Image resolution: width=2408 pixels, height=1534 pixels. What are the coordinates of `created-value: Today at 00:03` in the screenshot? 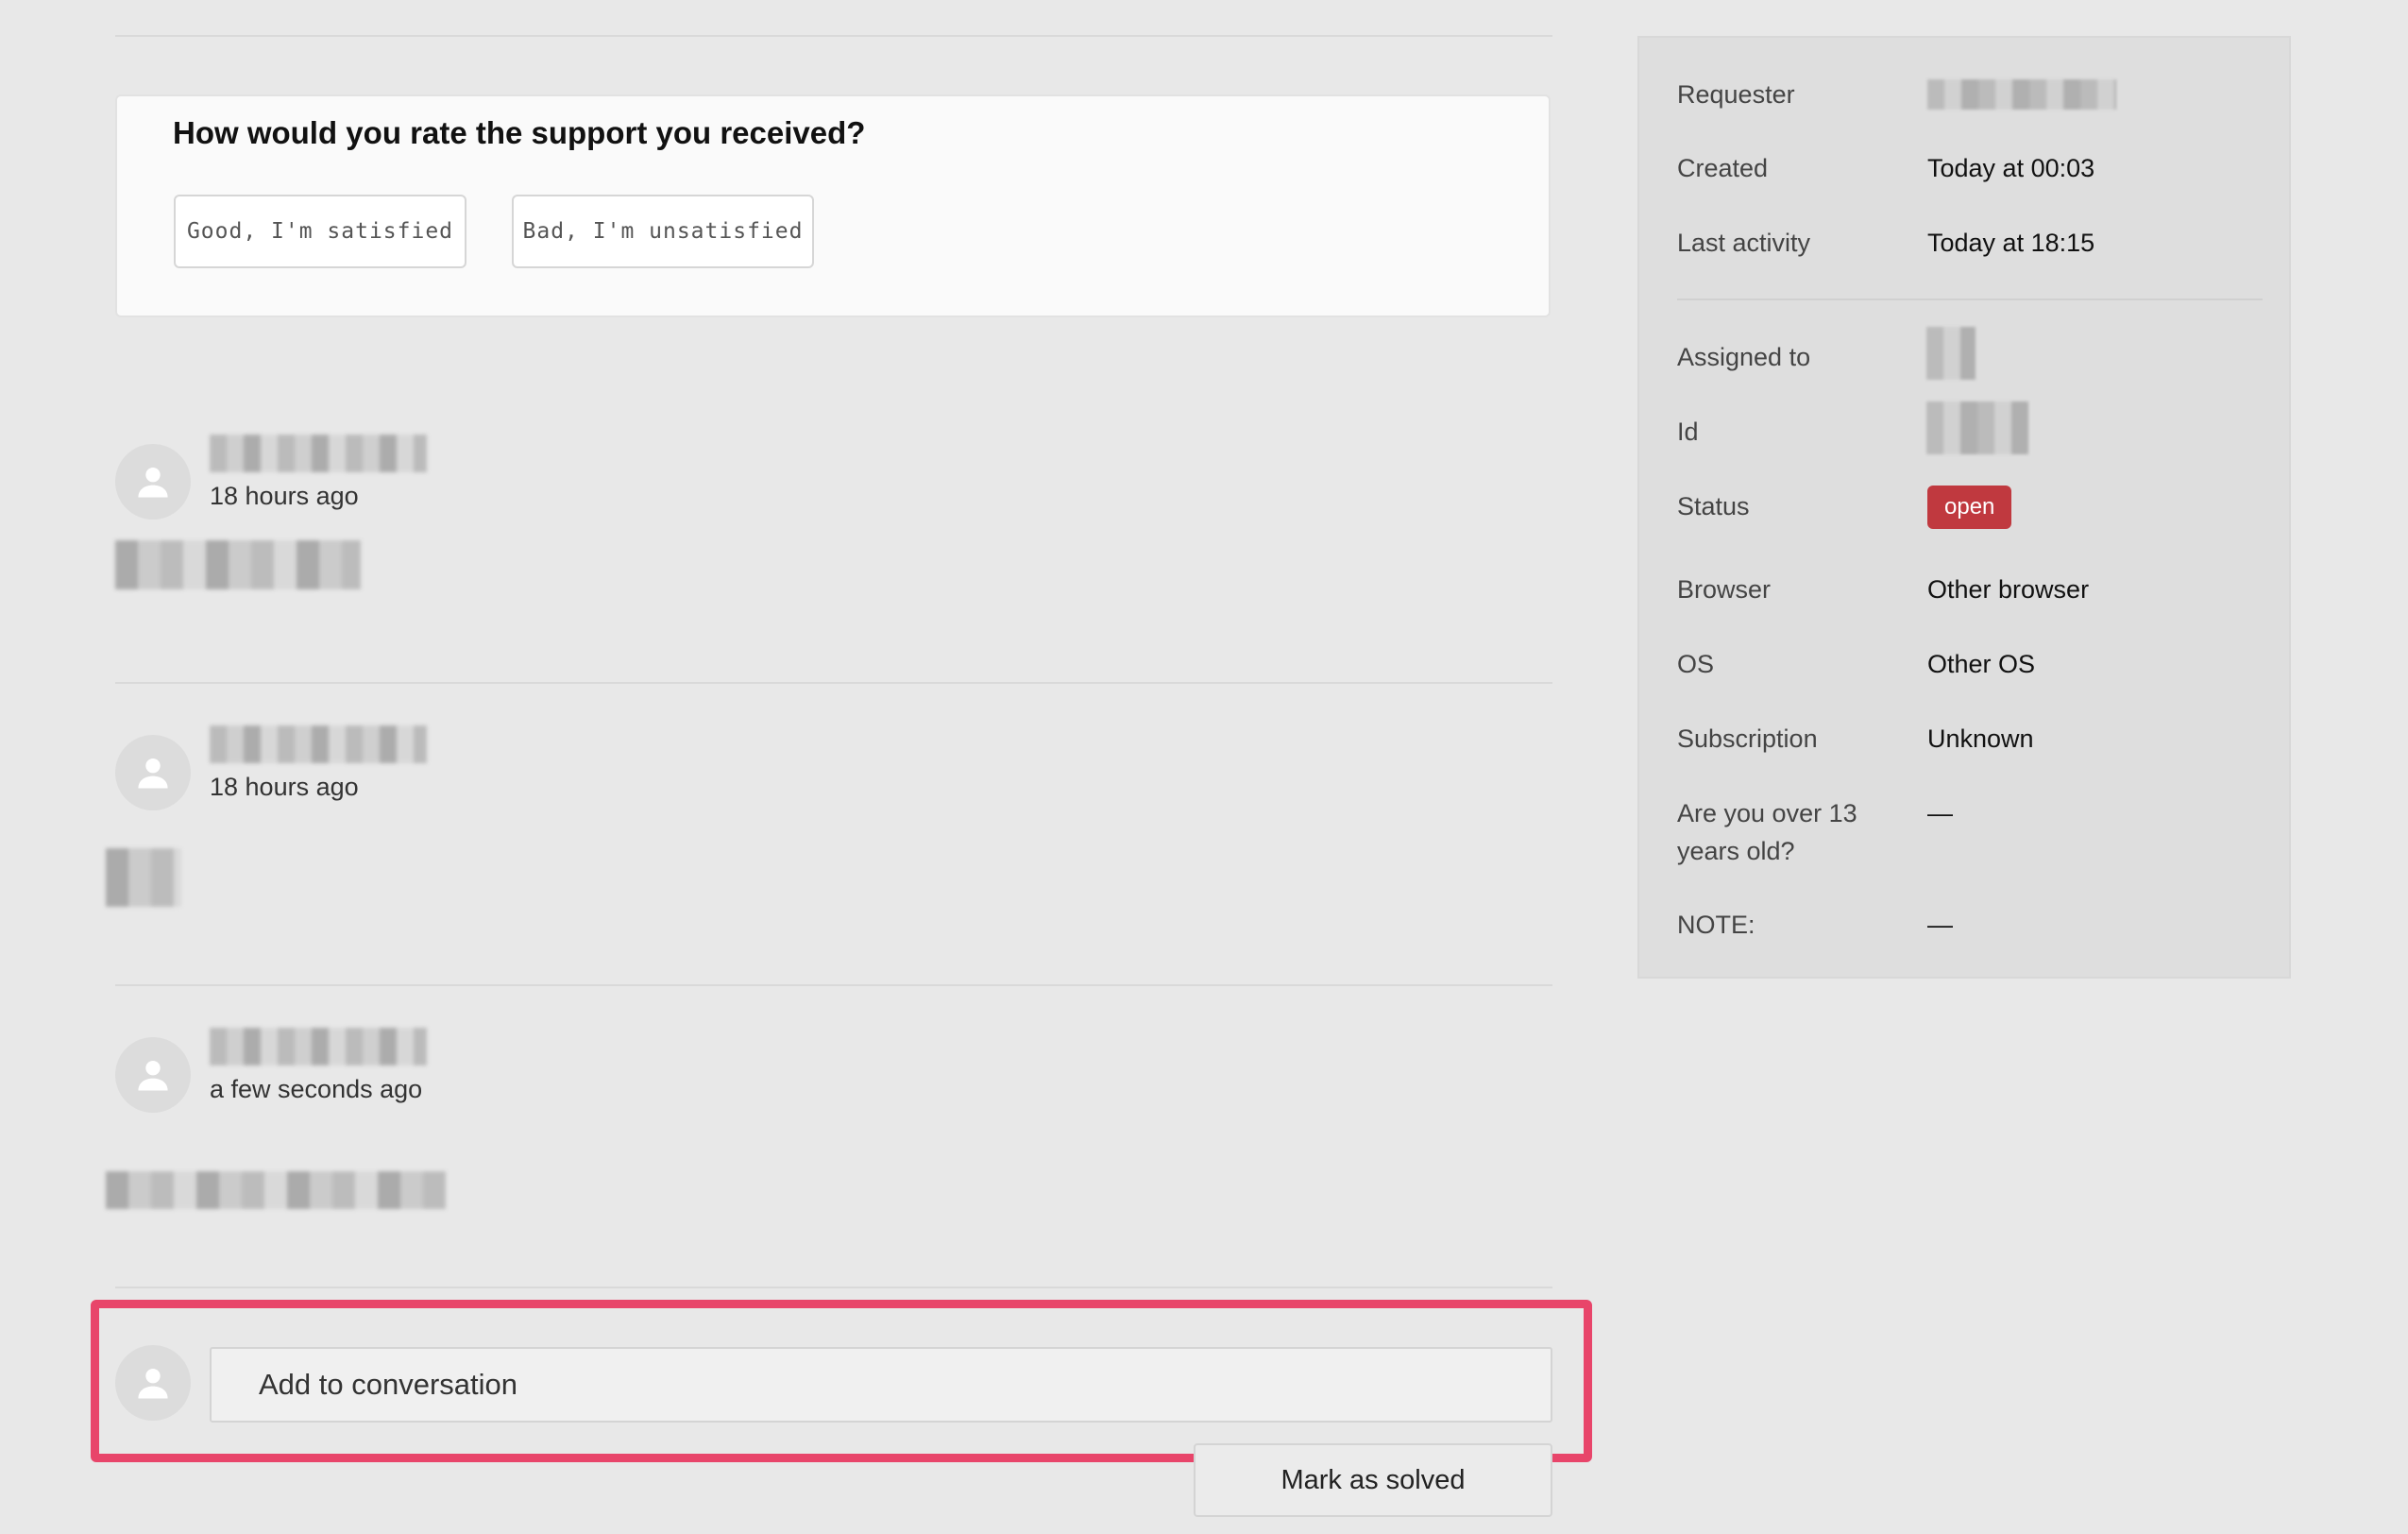 It's located at (2011, 168).